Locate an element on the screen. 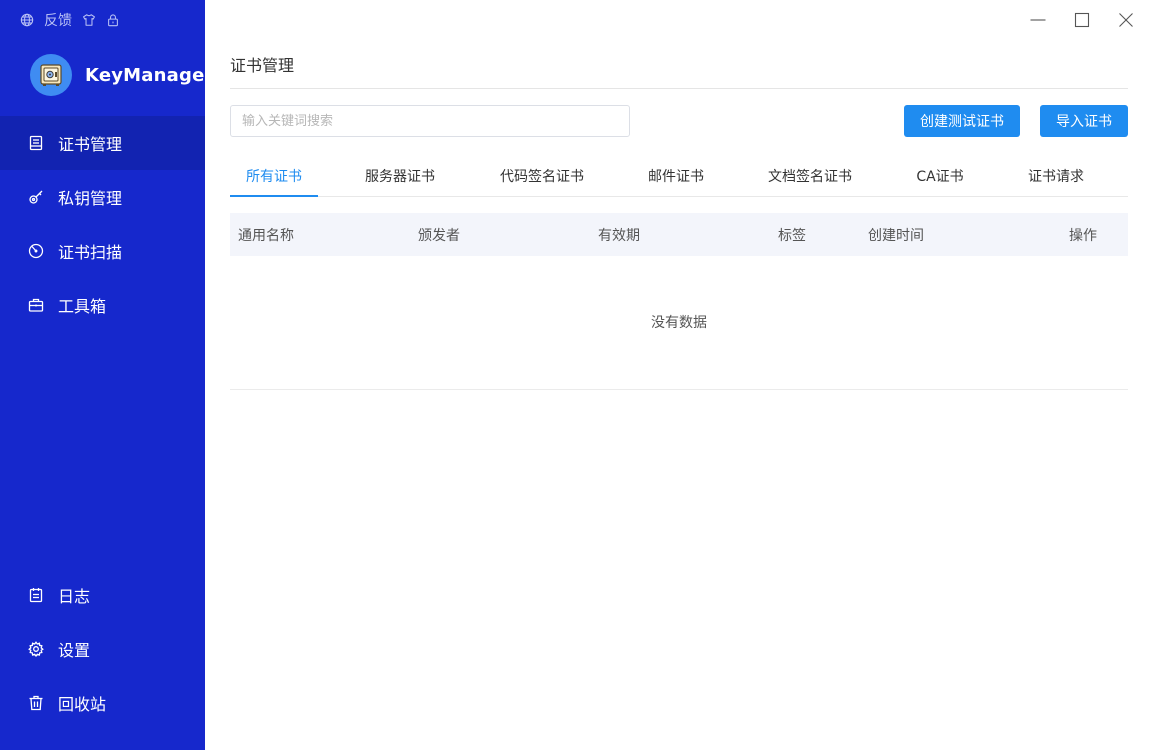 Image resolution: width=1150 pixels, height=750 pixels. sidebar-top-tools: 反馈 is located at coordinates (70, 20).